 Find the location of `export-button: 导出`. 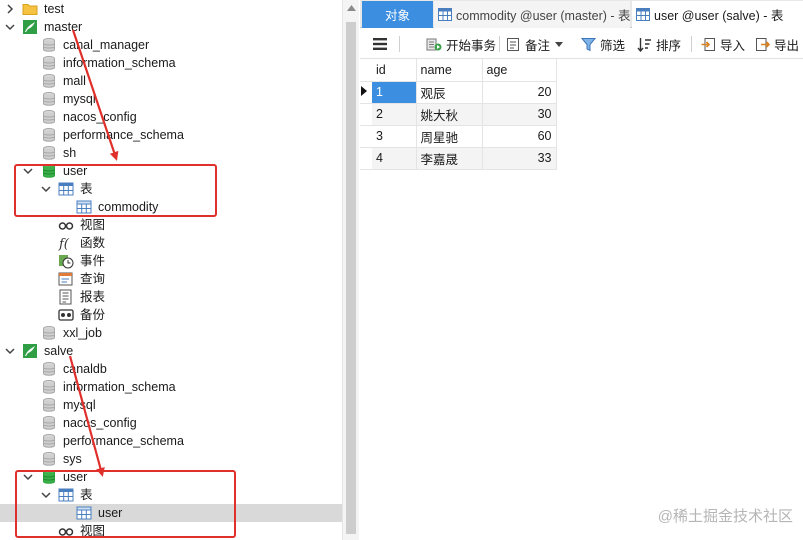

export-button: 导出 is located at coordinates (777, 44).